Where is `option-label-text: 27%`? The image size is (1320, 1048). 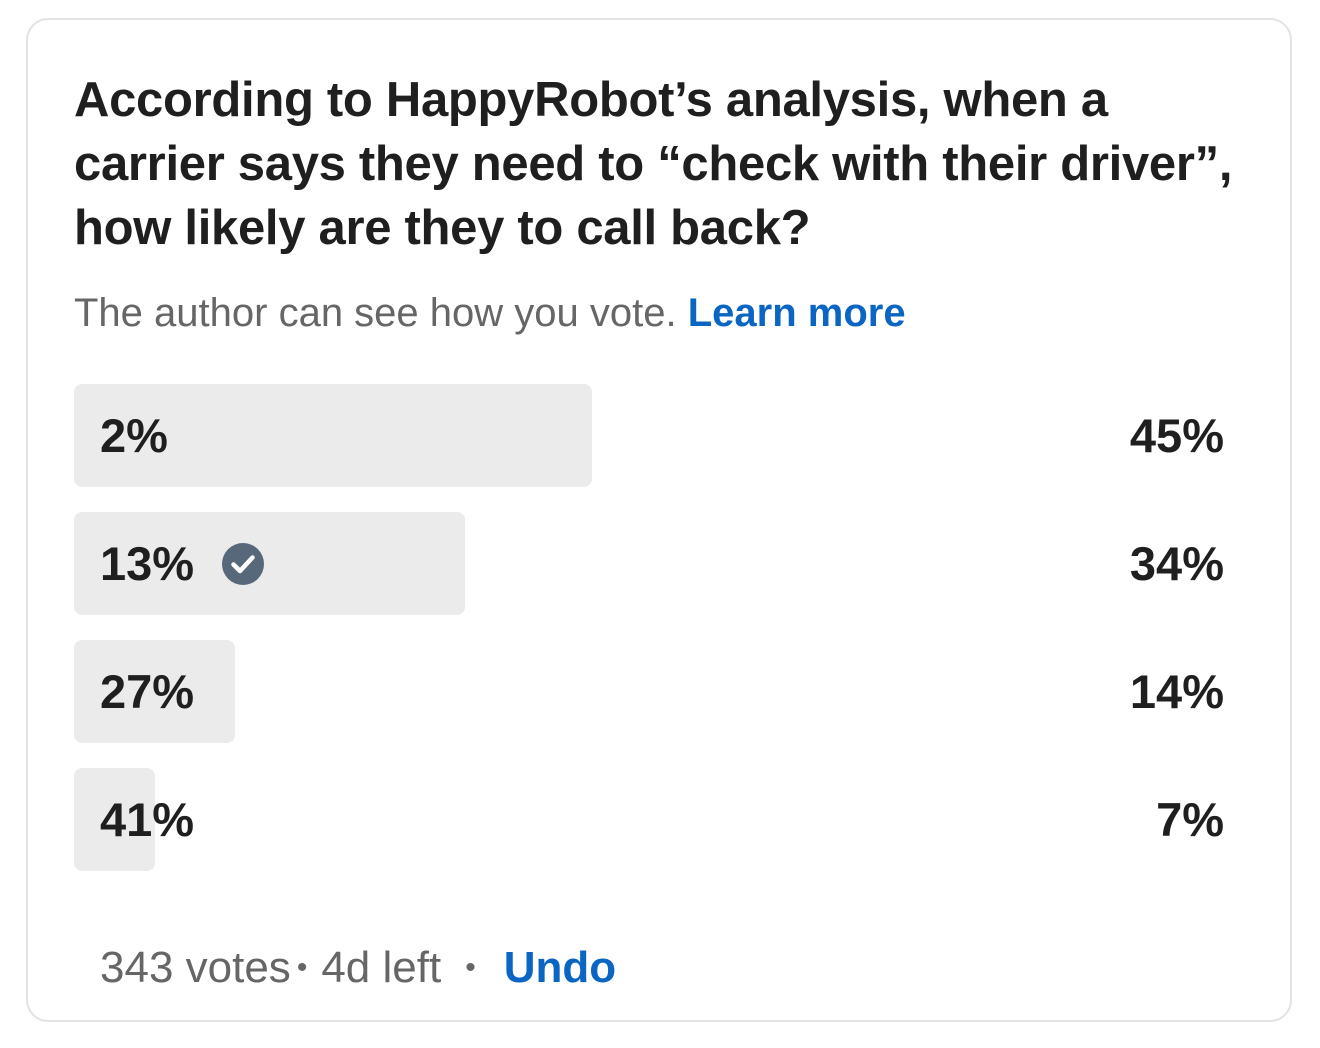
option-label-text: 27% is located at coordinates (147, 691).